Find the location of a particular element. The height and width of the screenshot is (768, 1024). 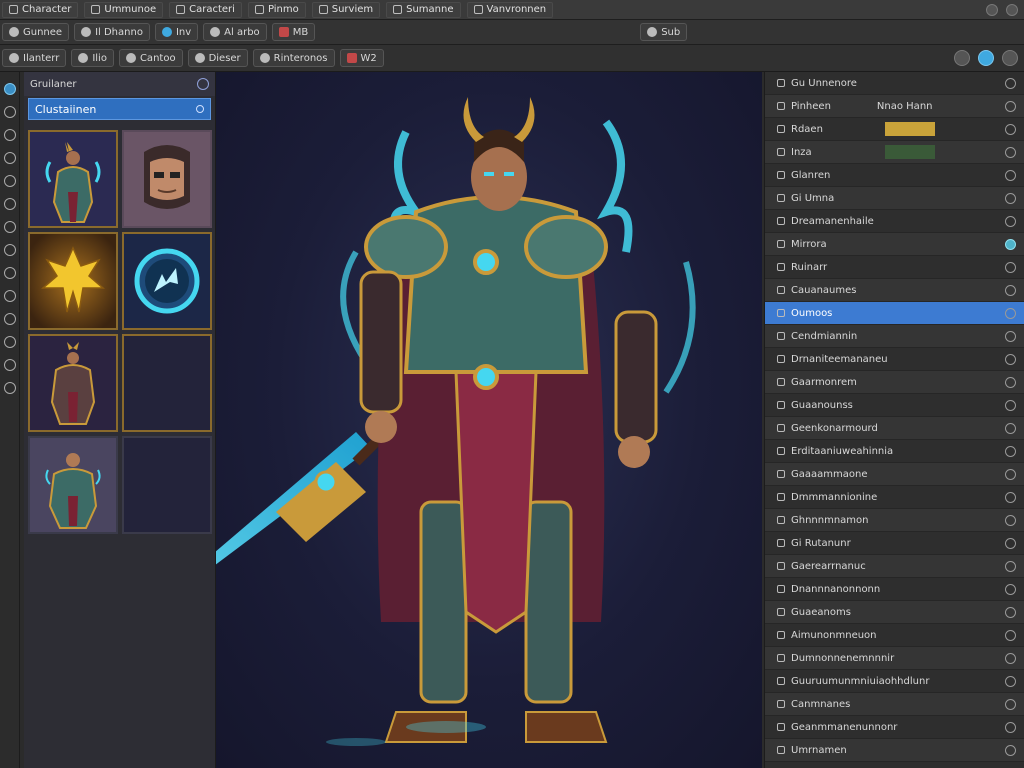

property-row: Gu Unnenore is located at coordinates (894, 83).